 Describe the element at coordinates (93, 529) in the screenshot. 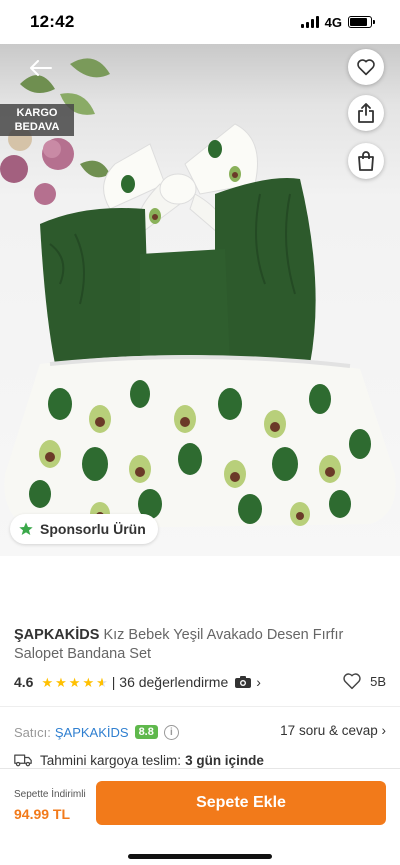

I see `sponsored-label: Sponsorlu Ürün` at that location.